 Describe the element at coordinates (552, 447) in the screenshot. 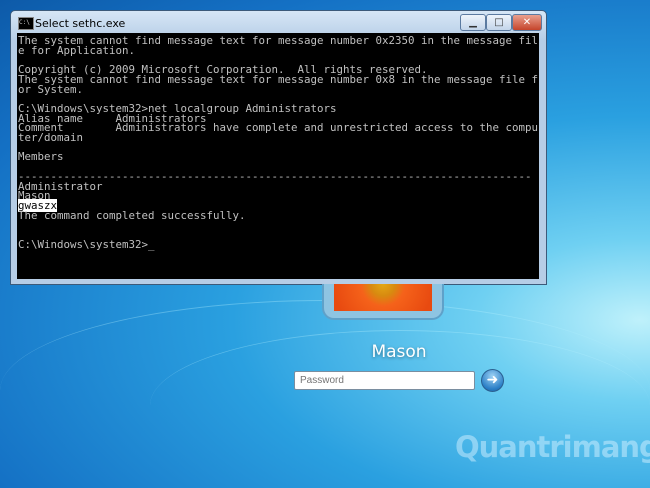

I see `watermark-logo: Quantrimang` at that location.